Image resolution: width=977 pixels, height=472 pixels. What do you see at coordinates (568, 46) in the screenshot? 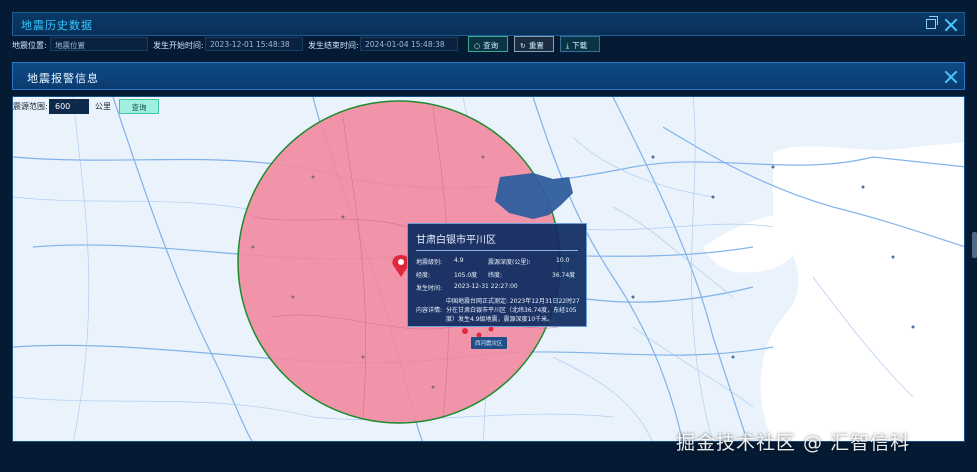
I see `download-icon: ⤓` at bounding box center [568, 46].